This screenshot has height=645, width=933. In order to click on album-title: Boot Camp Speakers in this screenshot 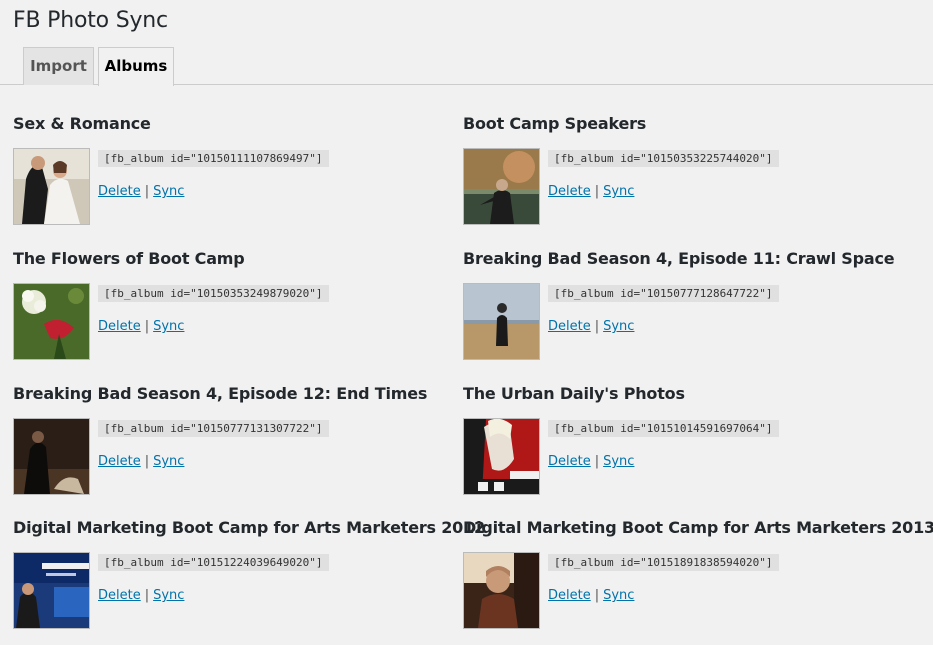, I will do `click(555, 123)`.